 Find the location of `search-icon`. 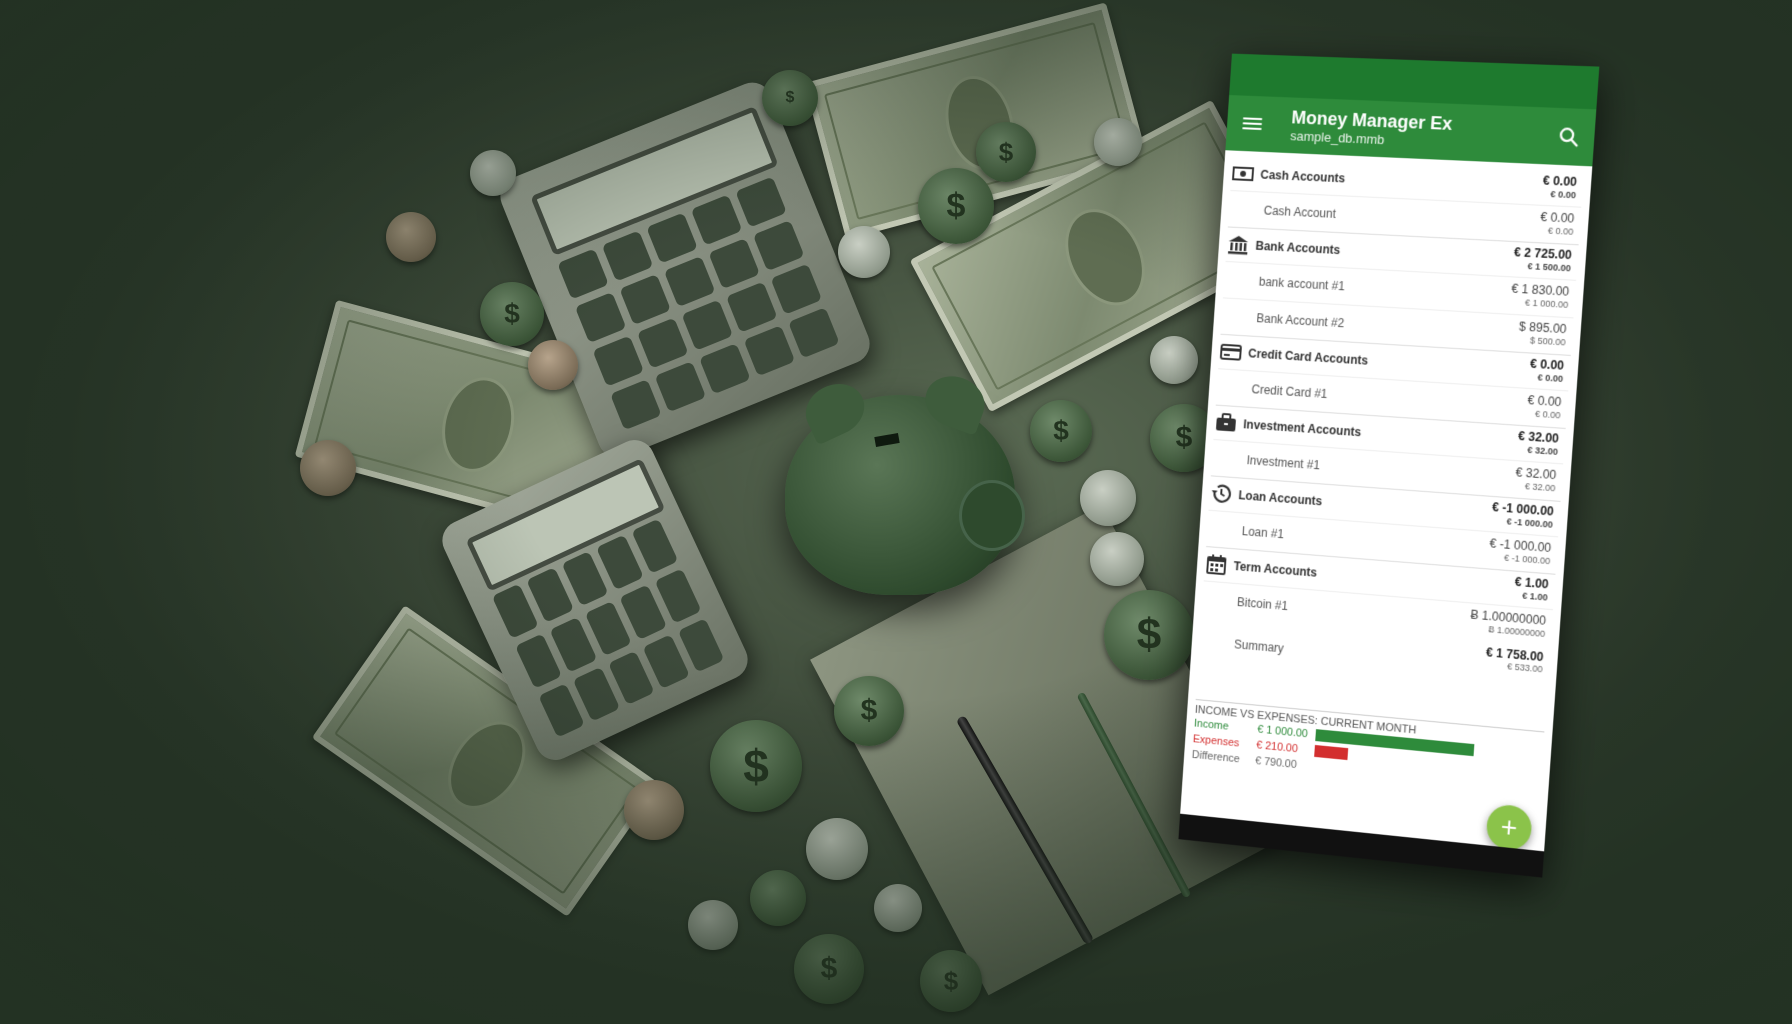

search-icon is located at coordinates (1569, 136).